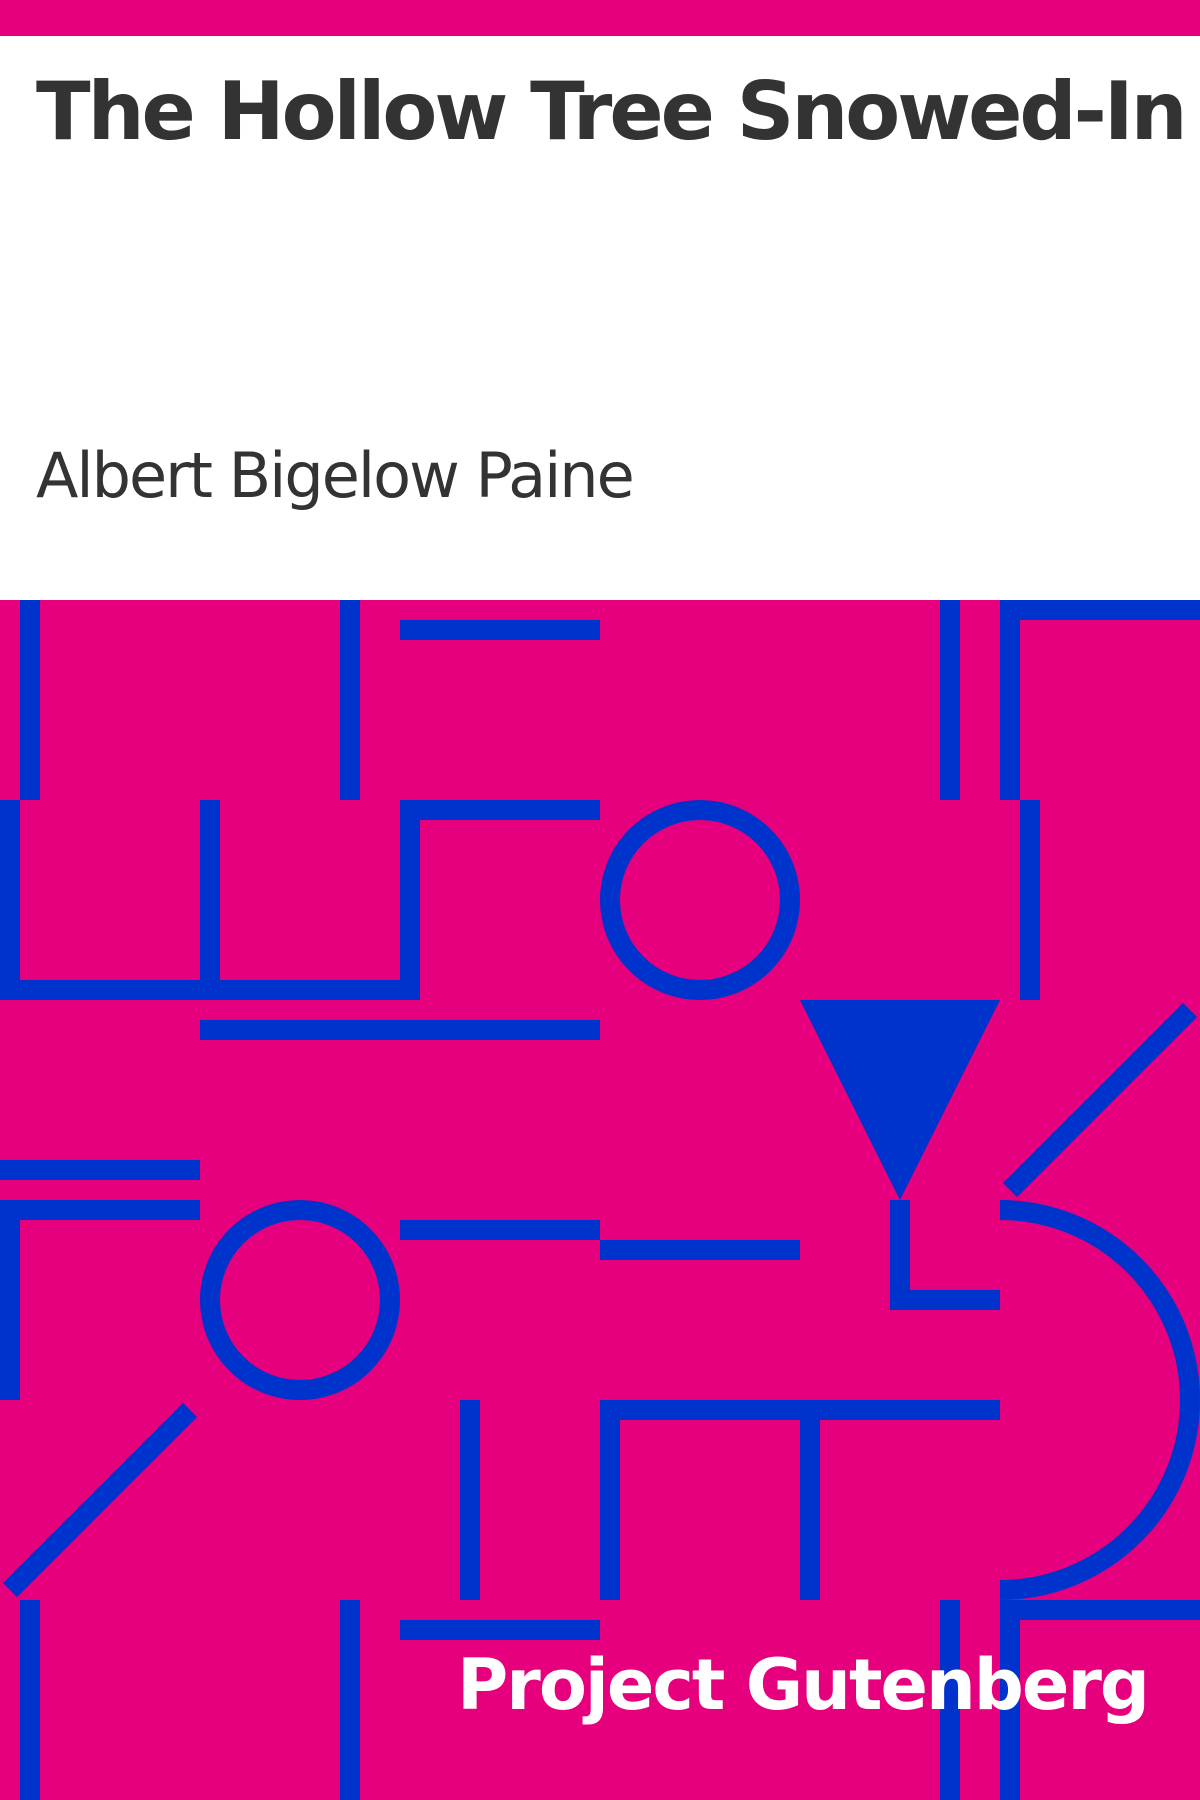  I want to click on top-color-bar, so click(600, 18).